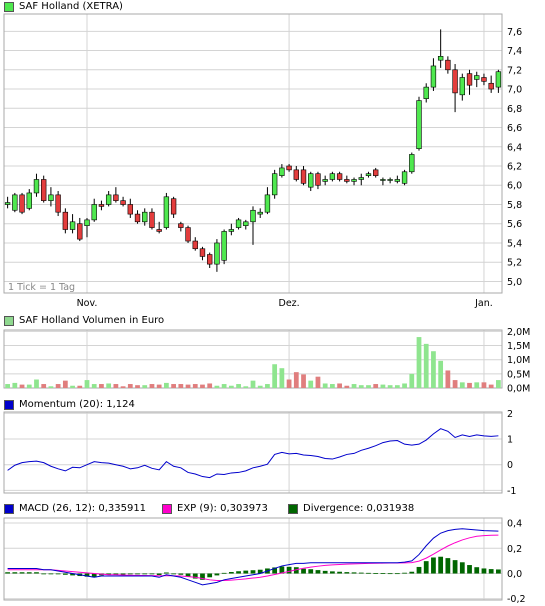  I want to click on price-y-tick-label: 6,6, so click(514, 128).